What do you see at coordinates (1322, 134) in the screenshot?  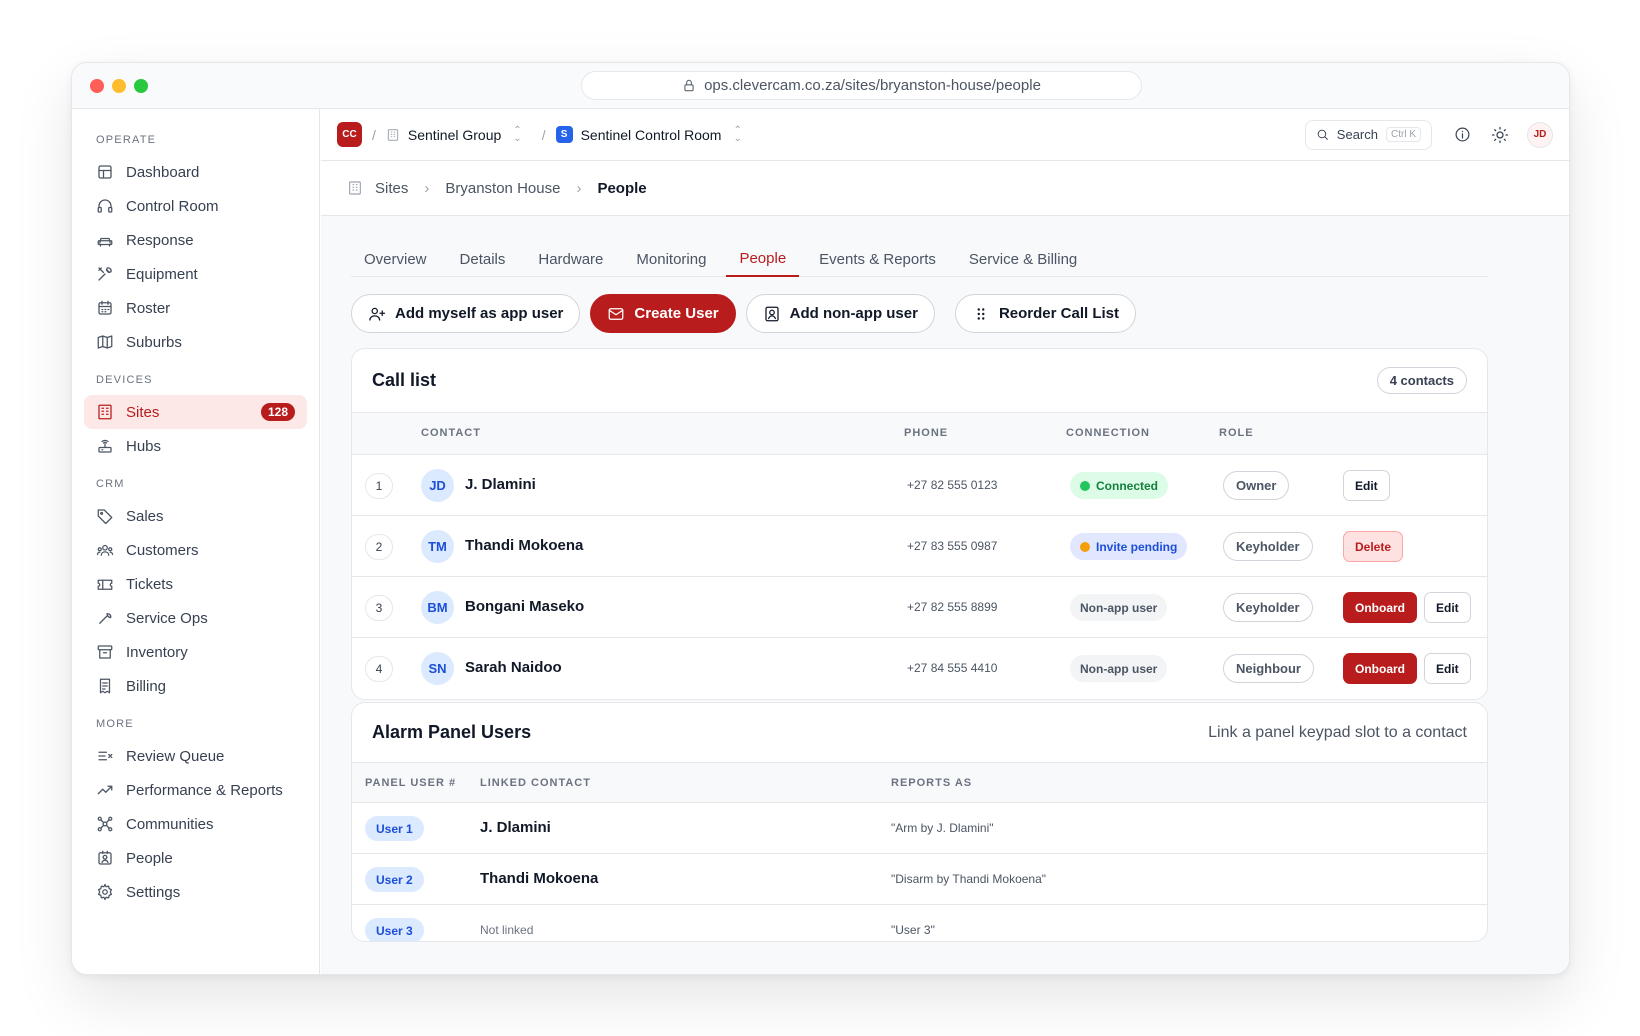 I see `search-icon` at bounding box center [1322, 134].